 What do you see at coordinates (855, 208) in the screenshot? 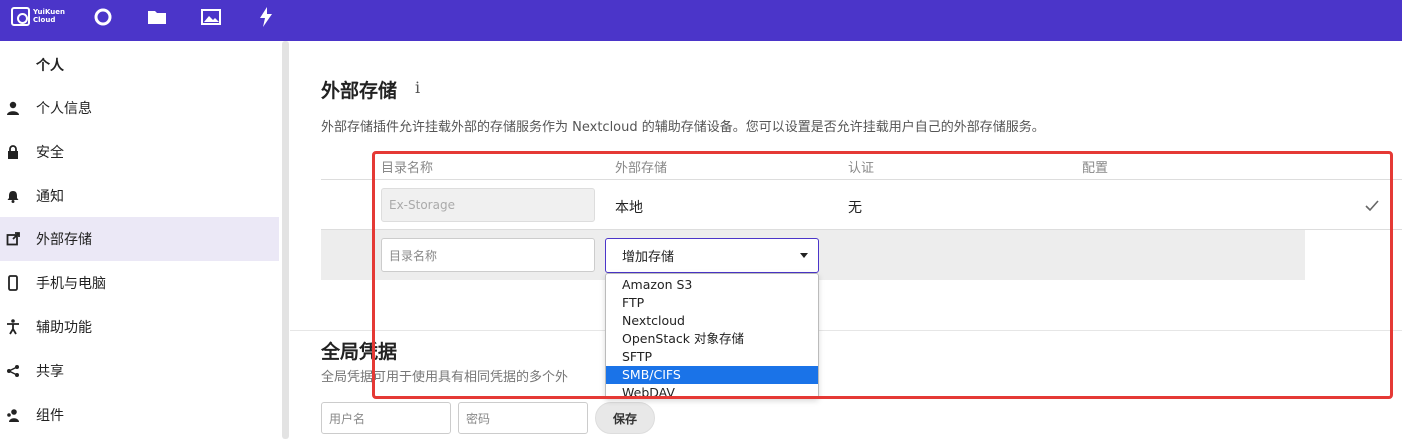
I see `auth-value: 无` at bounding box center [855, 208].